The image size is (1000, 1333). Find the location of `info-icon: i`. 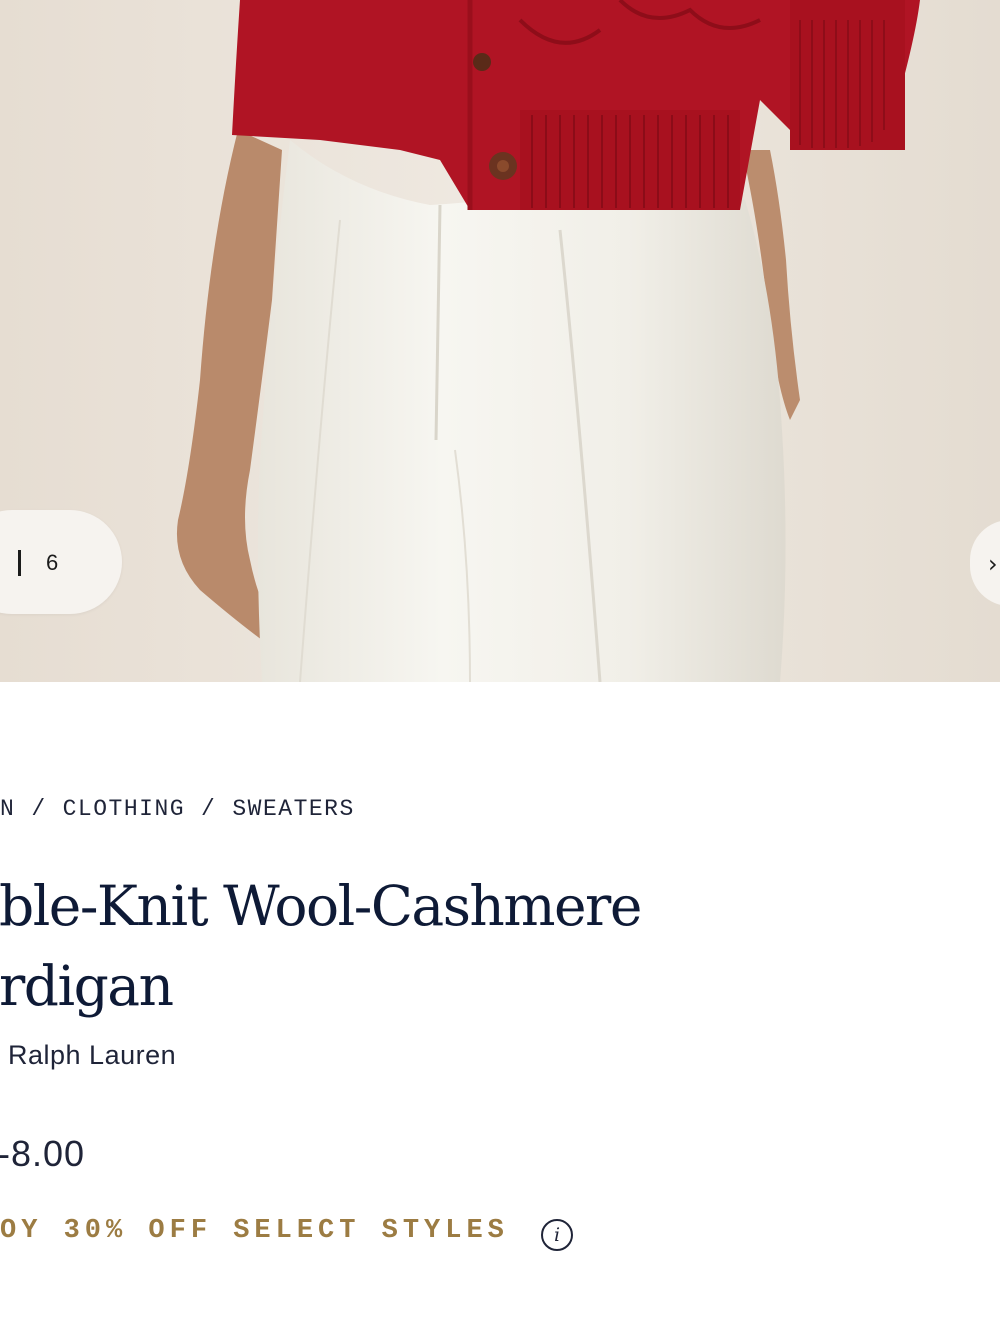

info-icon: i is located at coordinates (557, 1235).